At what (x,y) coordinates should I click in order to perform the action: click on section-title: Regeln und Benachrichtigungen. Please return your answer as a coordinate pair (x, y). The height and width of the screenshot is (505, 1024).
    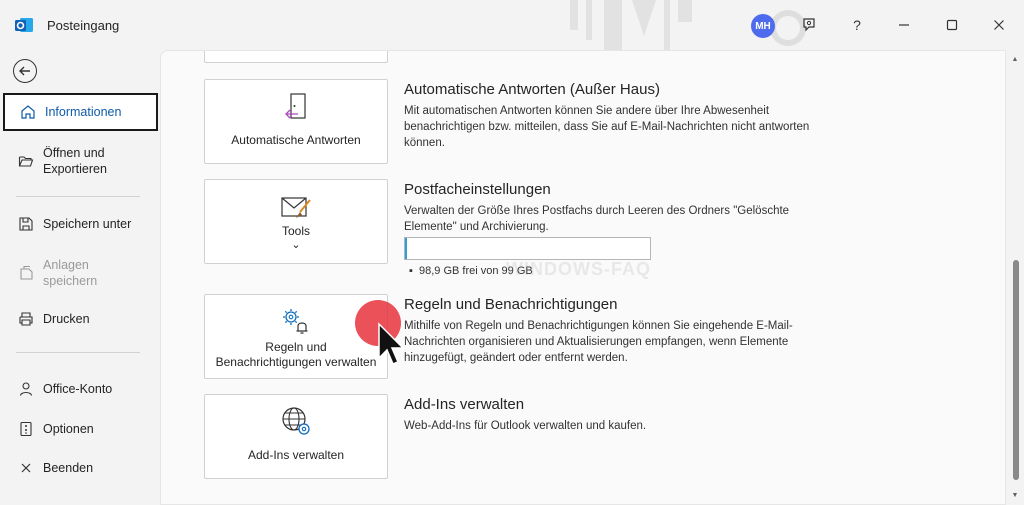
    Looking at the image, I should click on (511, 304).